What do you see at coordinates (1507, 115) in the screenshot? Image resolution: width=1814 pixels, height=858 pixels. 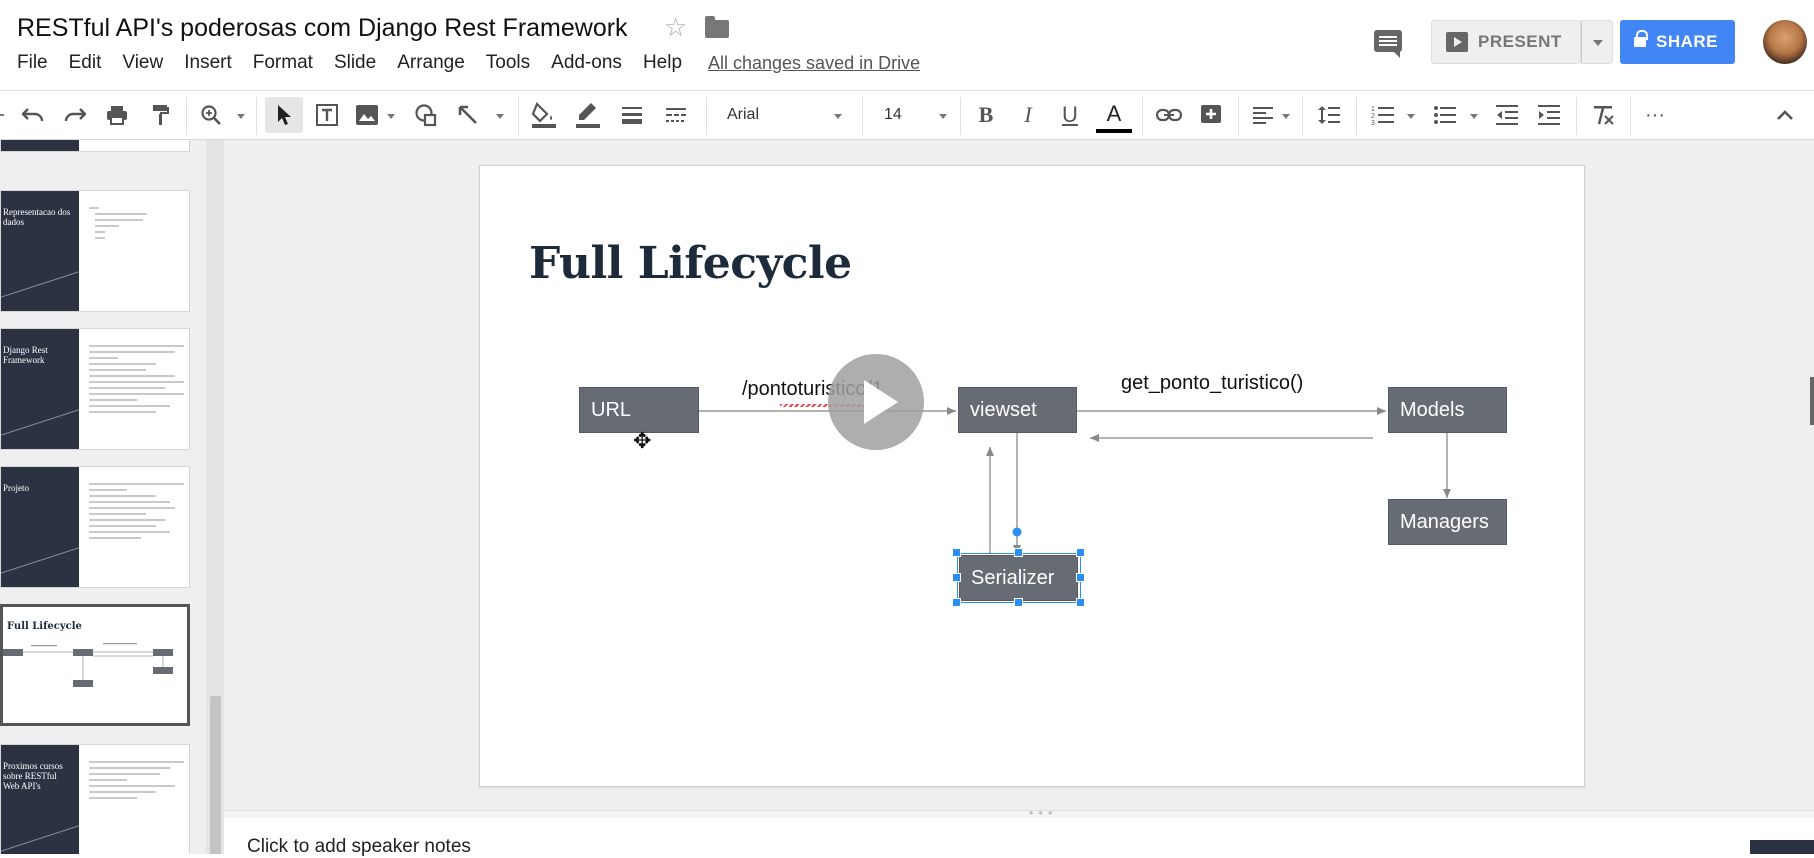 I see `decrease-indent-icon` at bounding box center [1507, 115].